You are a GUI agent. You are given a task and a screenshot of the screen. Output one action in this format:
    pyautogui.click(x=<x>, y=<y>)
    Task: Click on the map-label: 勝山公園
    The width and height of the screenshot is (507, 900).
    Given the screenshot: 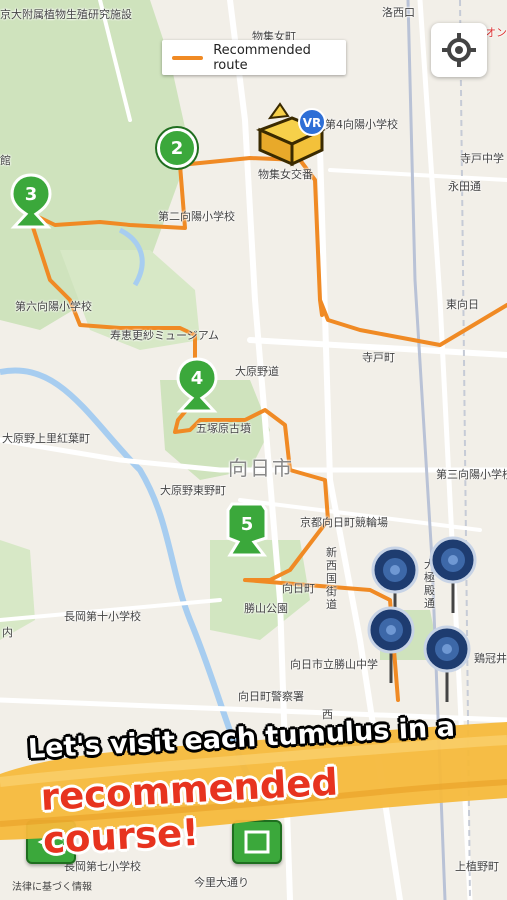 What is the action you would take?
    pyautogui.click(x=266, y=608)
    